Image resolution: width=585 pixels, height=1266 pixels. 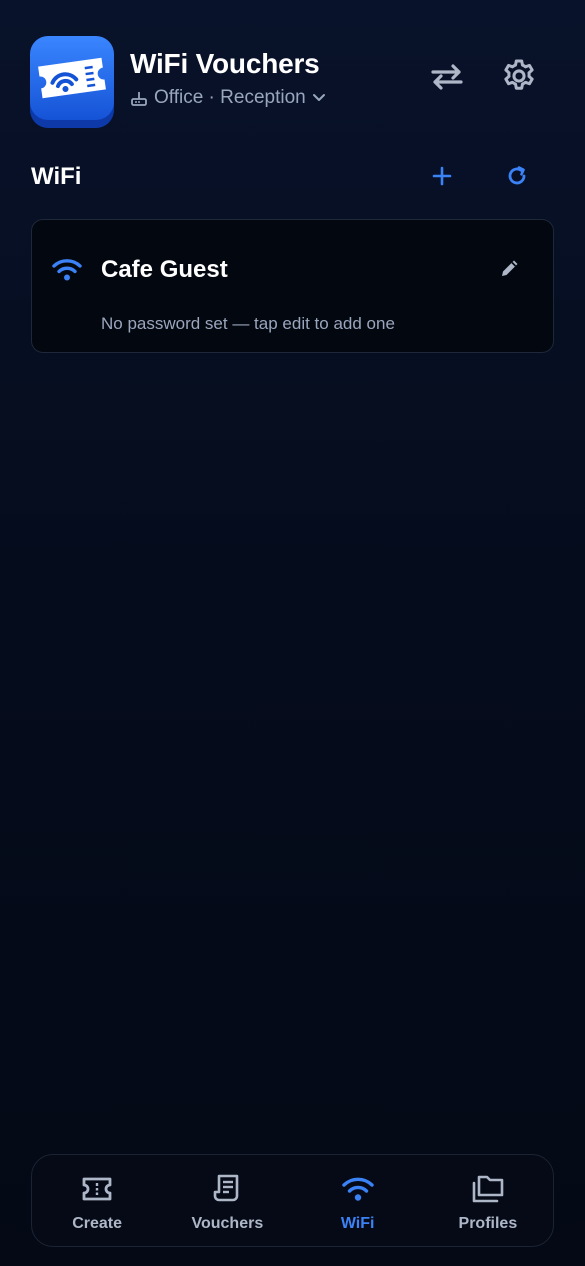 I want to click on refresh-button, so click(x=517, y=178).